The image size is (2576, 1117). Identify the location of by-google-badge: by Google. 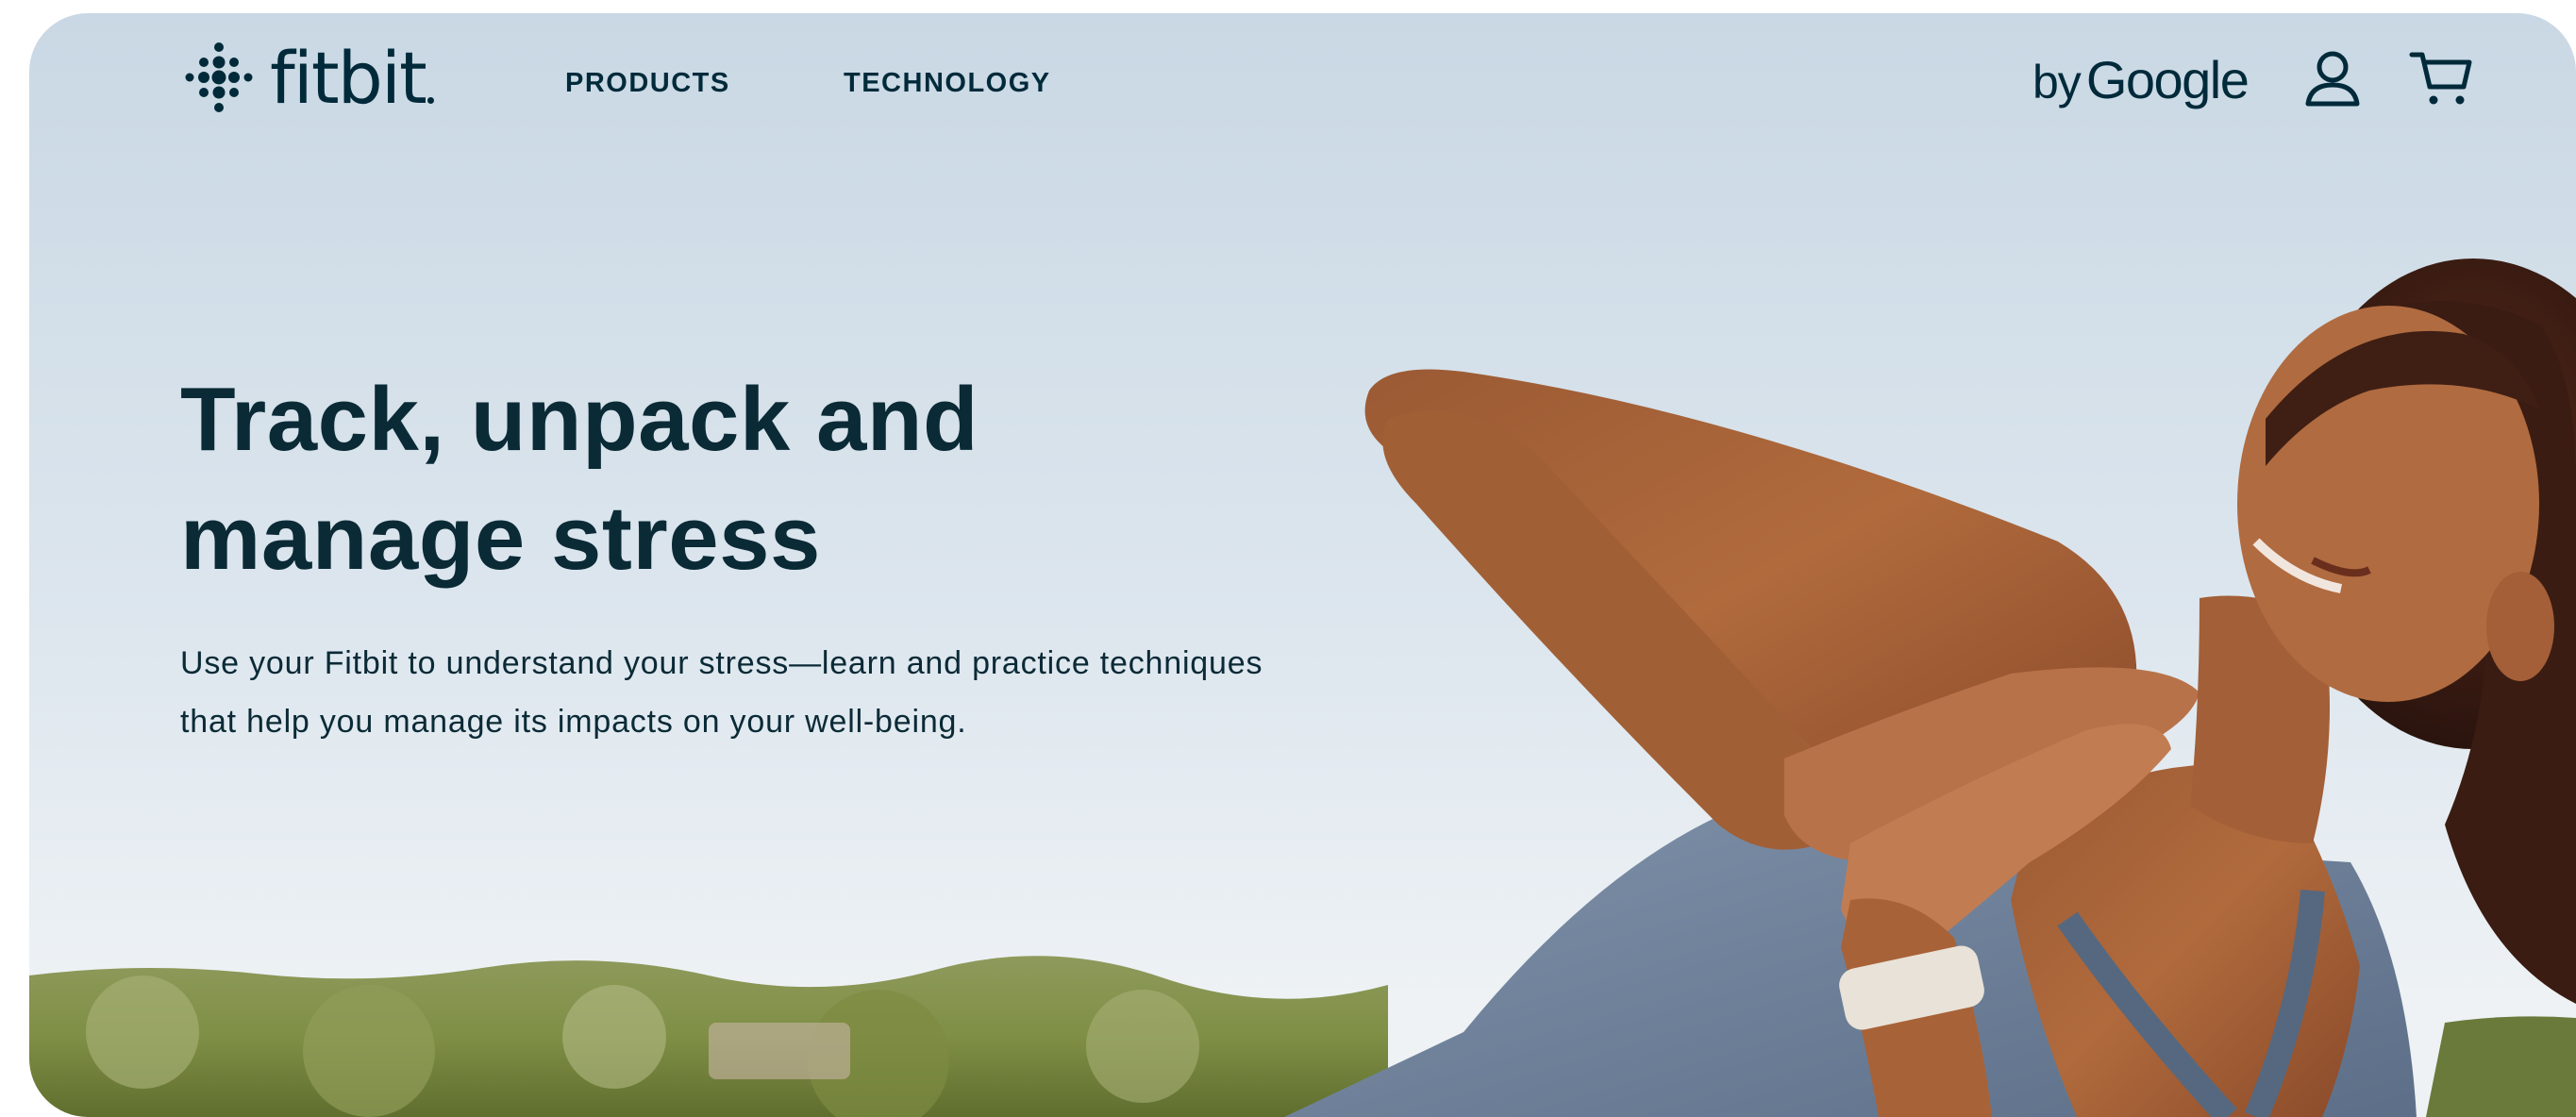
(2141, 80).